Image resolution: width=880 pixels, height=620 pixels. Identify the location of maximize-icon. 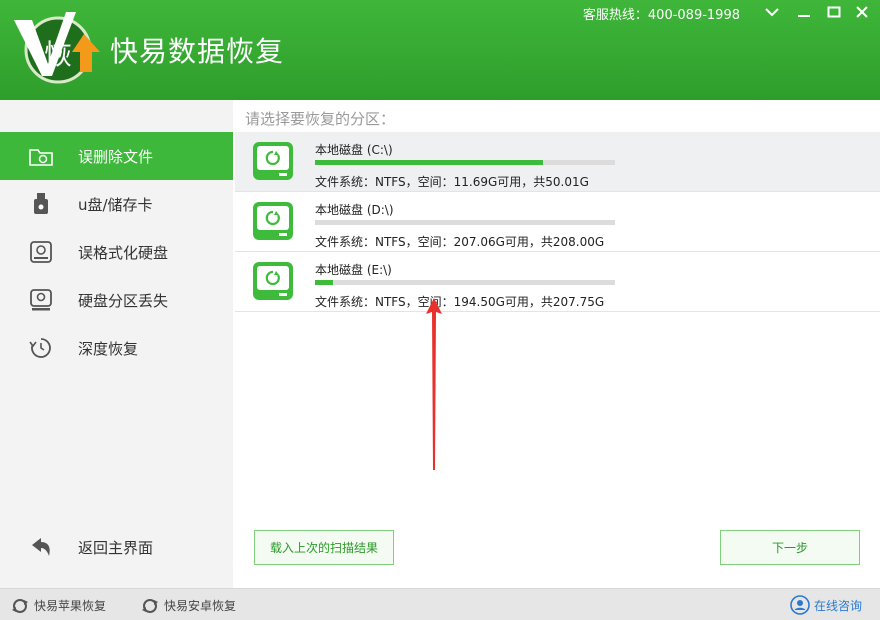
(834, 12).